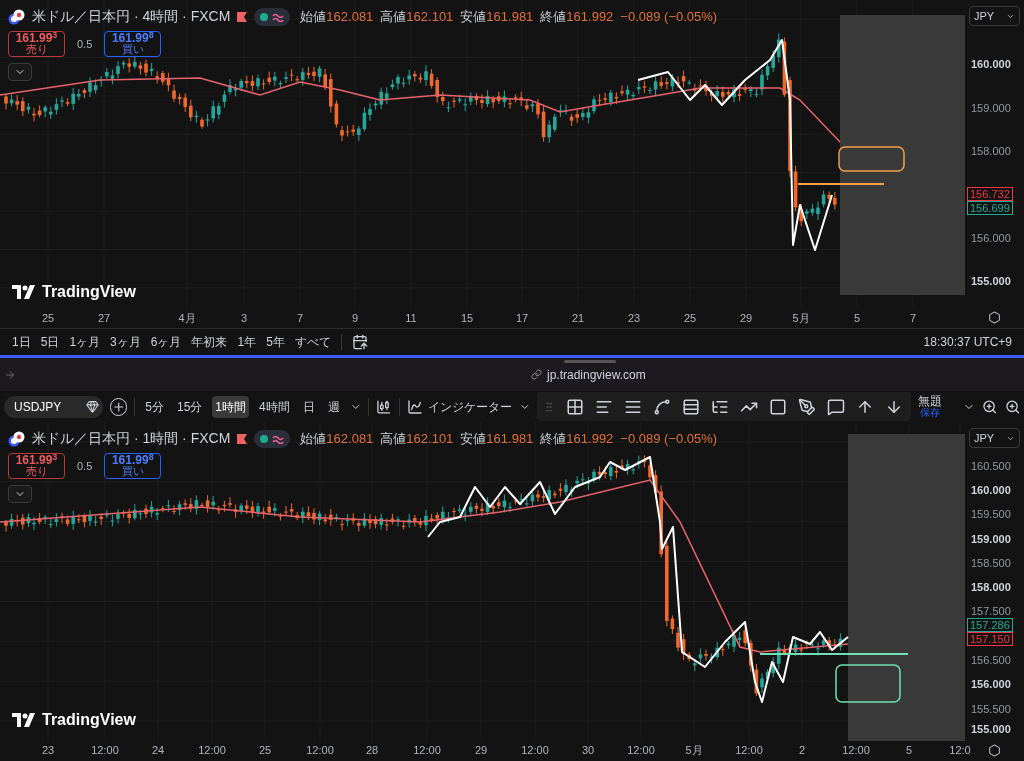  What do you see at coordinates (154, 406) in the screenshot?
I see `interval-tab: 5分` at bounding box center [154, 406].